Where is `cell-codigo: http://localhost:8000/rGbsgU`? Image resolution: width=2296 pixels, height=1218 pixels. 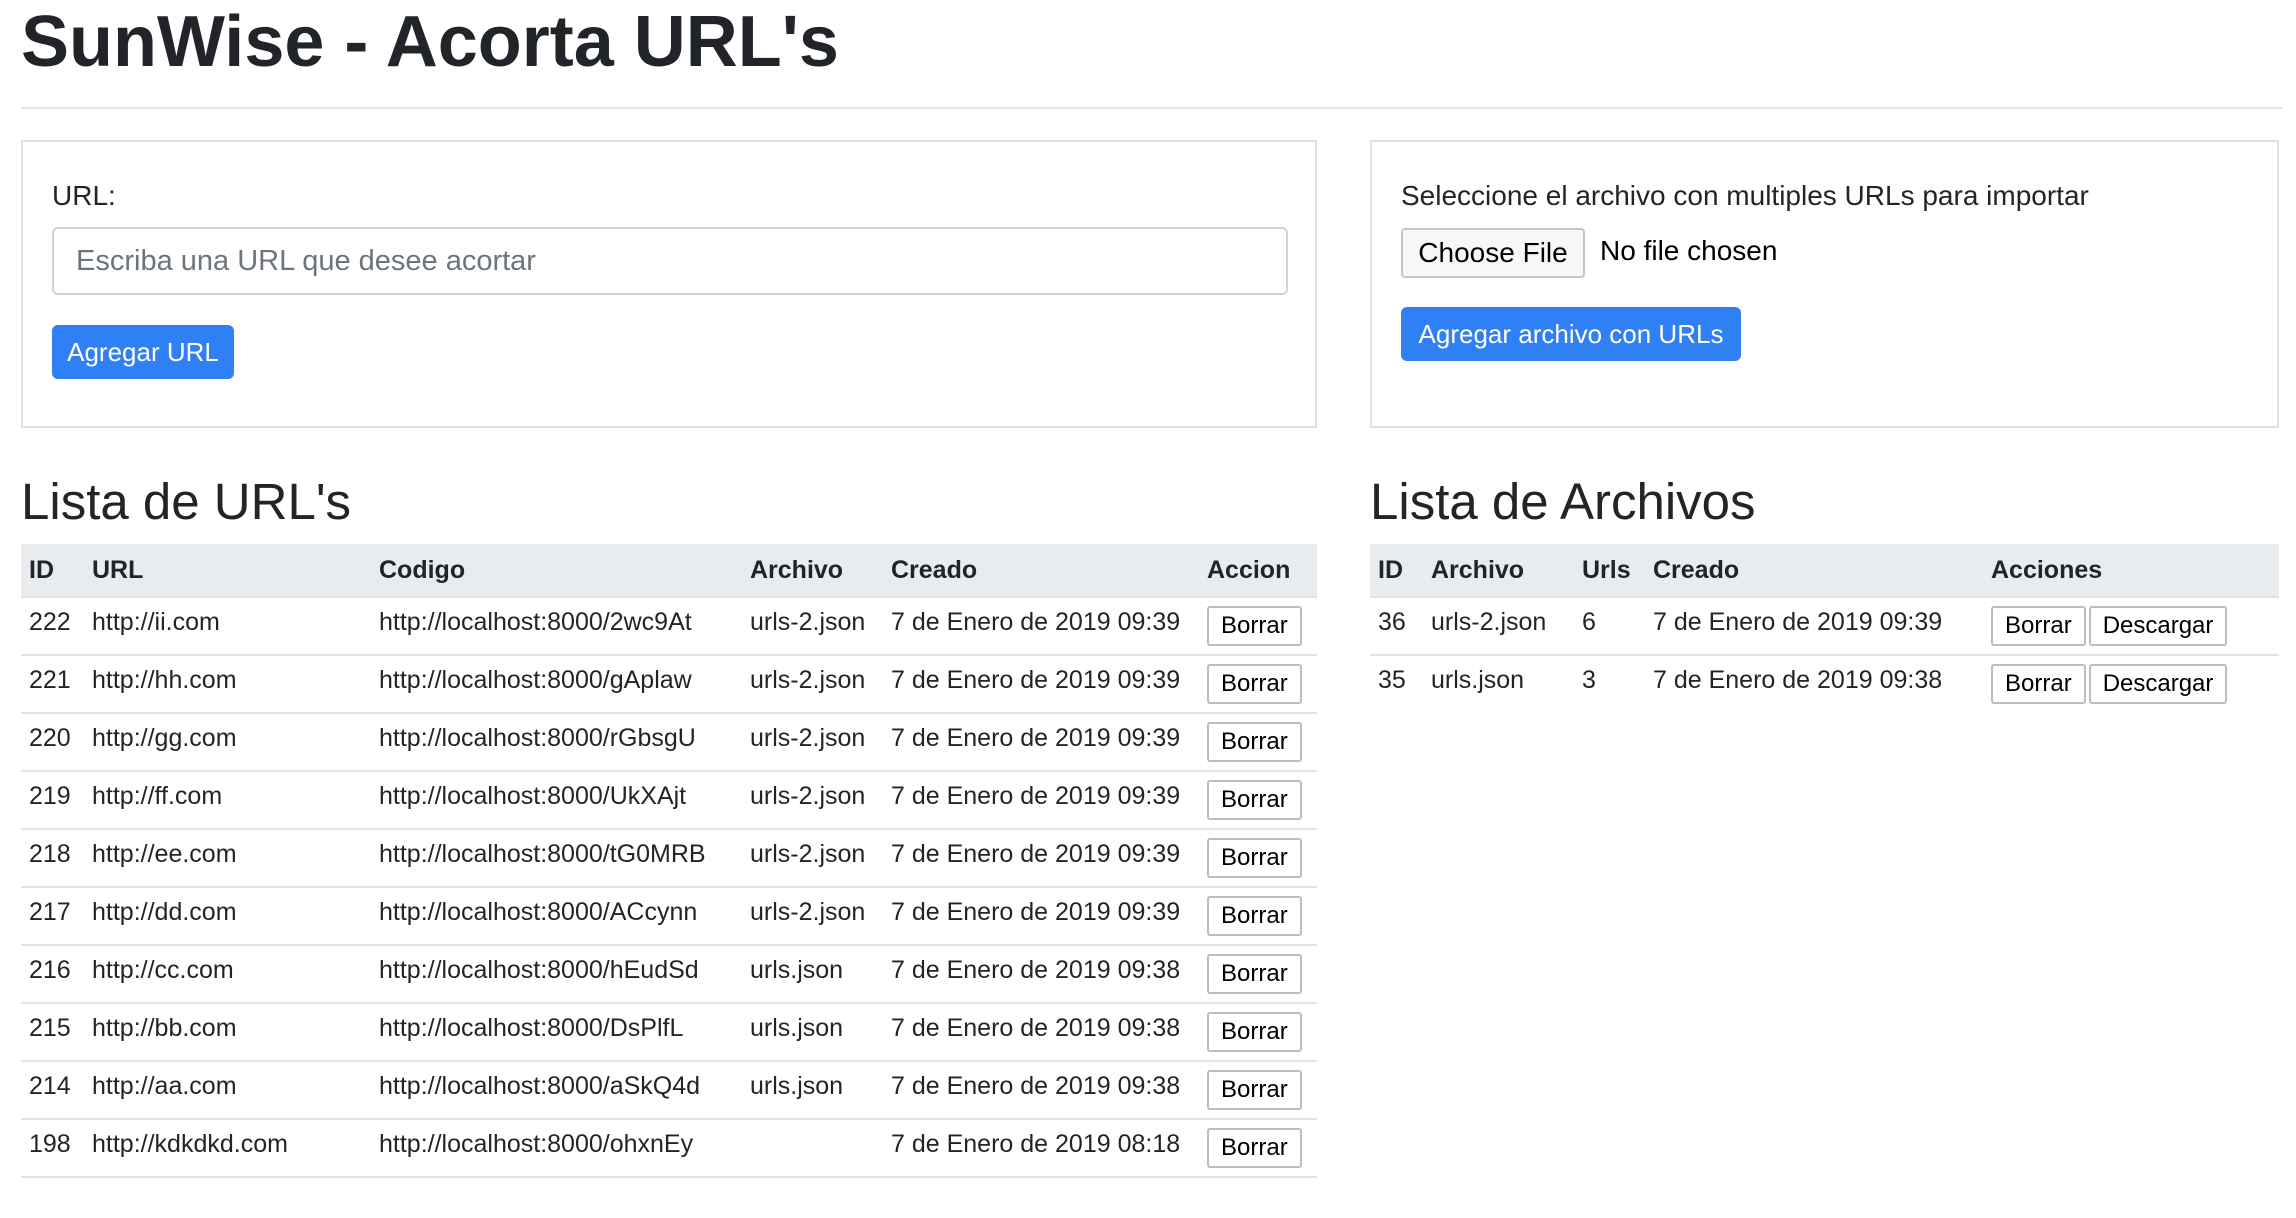
cell-codigo: http://localhost:8000/rGbsgU is located at coordinates (556, 742).